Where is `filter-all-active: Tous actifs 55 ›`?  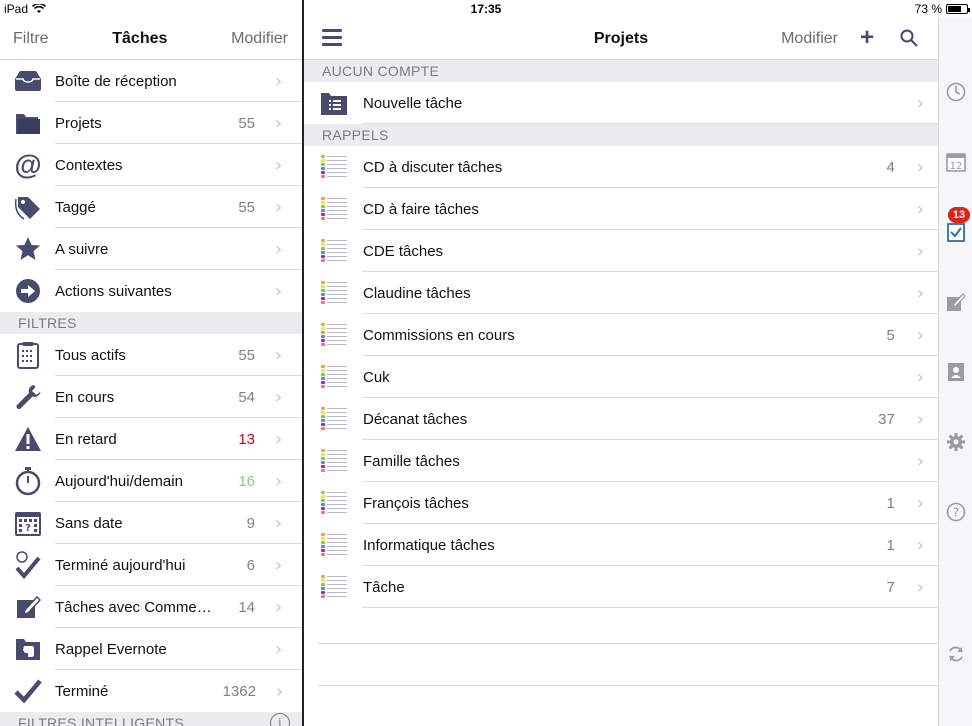
filter-all-active: Tous actifs 55 › is located at coordinates (151, 355).